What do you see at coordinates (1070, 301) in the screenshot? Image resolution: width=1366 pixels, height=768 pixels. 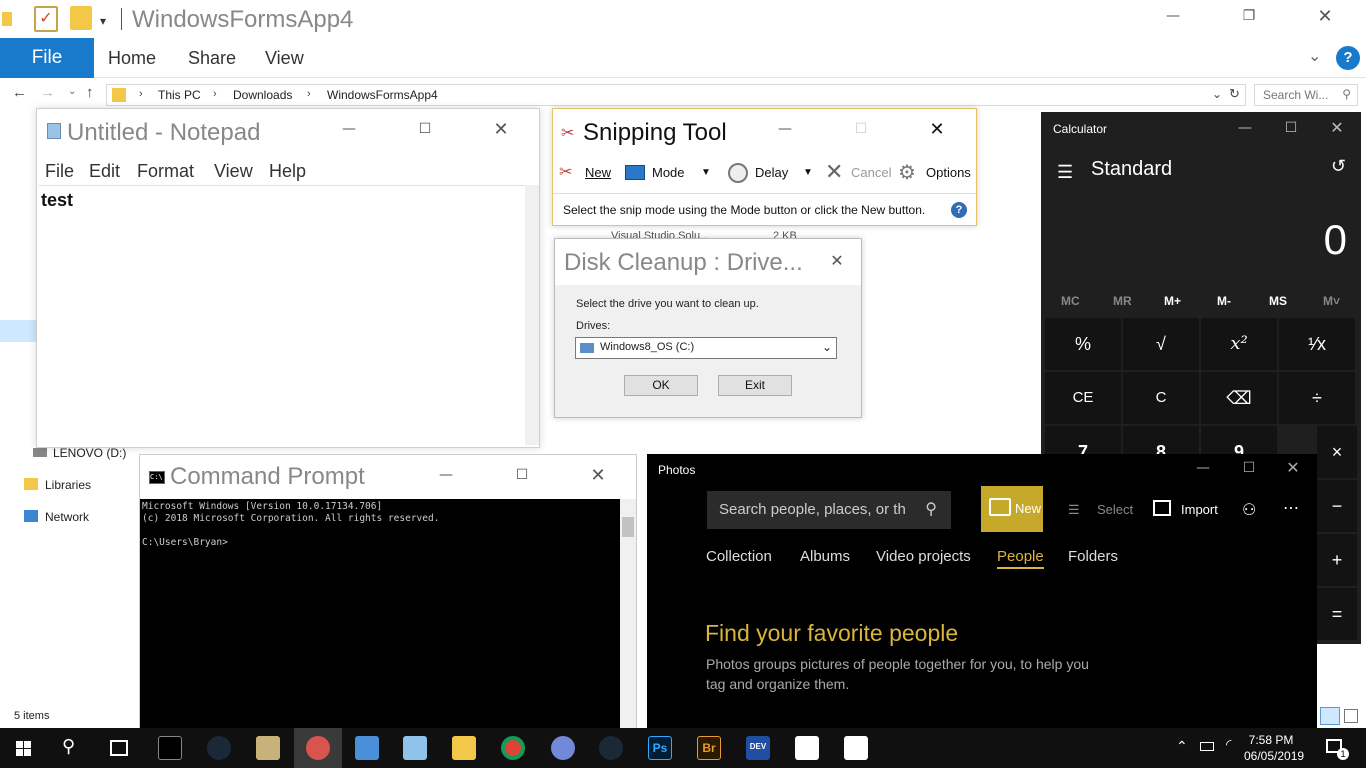 I see `memory-clear-button: MC` at bounding box center [1070, 301].